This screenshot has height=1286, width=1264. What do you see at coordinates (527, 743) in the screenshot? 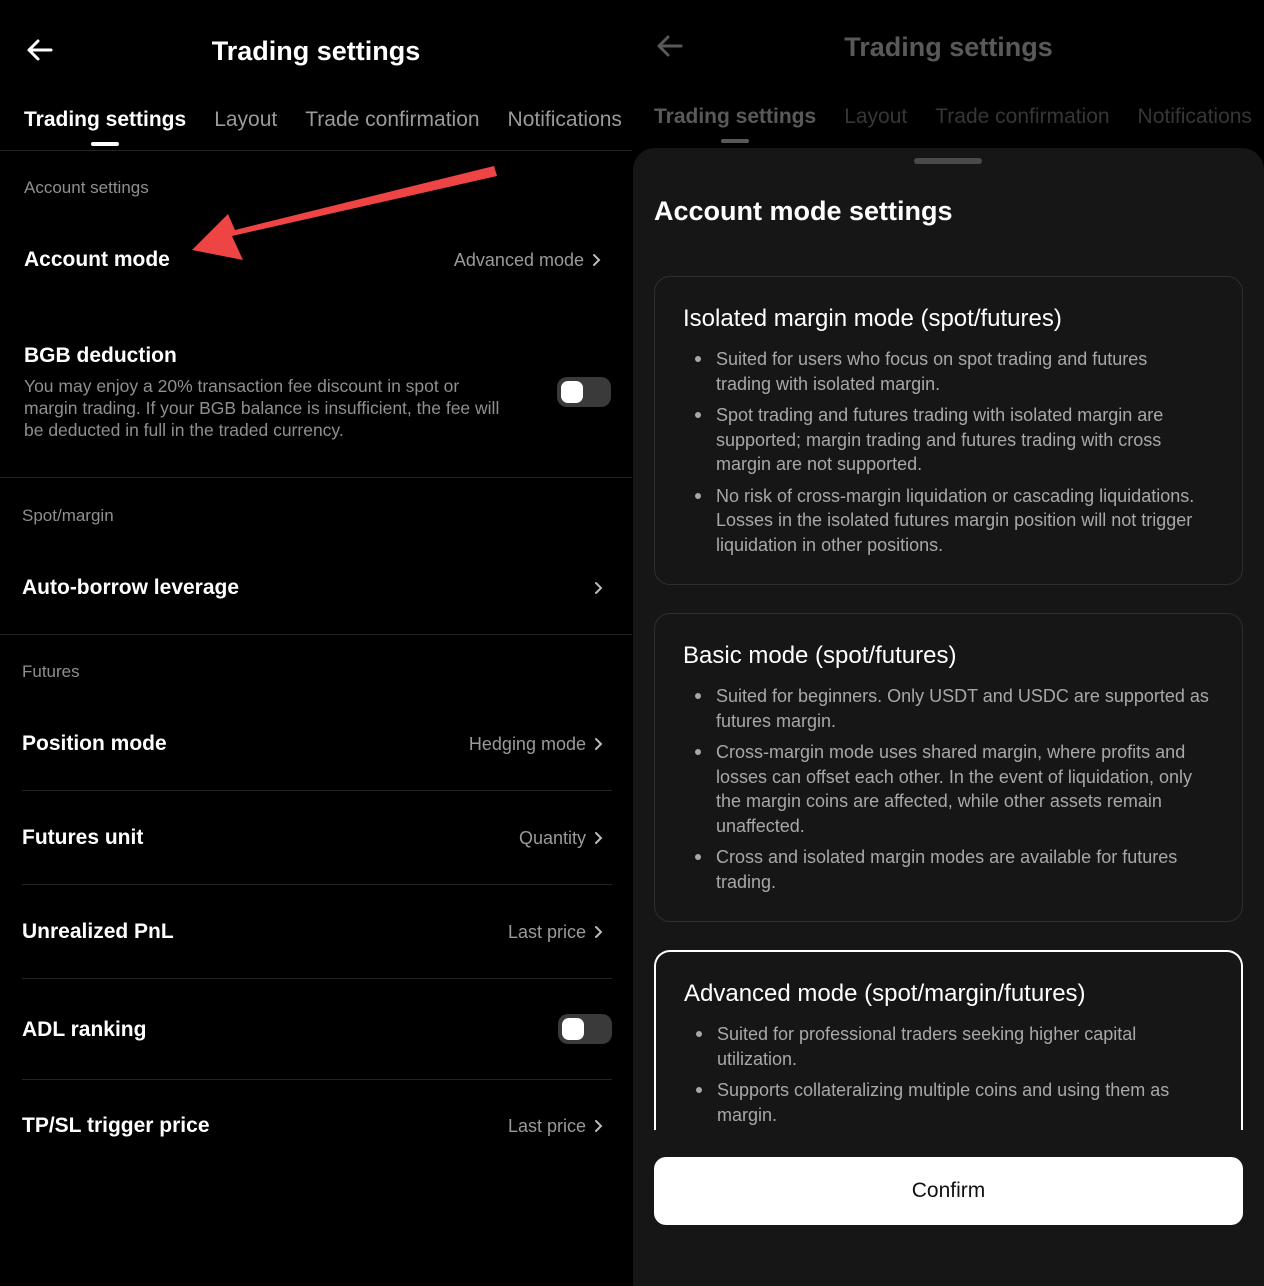
I see `position-mode-value: Hedging mode` at bounding box center [527, 743].